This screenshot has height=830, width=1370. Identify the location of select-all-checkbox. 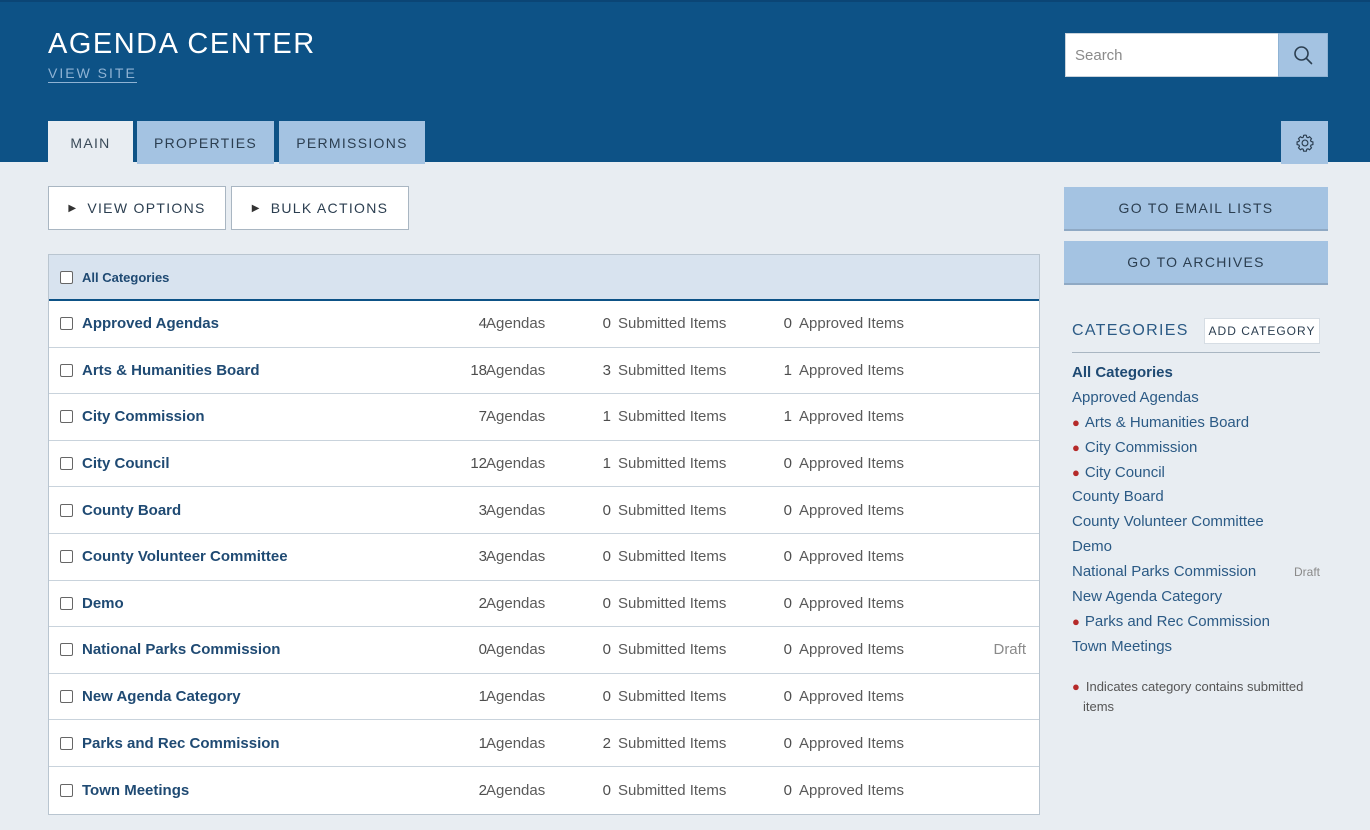
(66, 277).